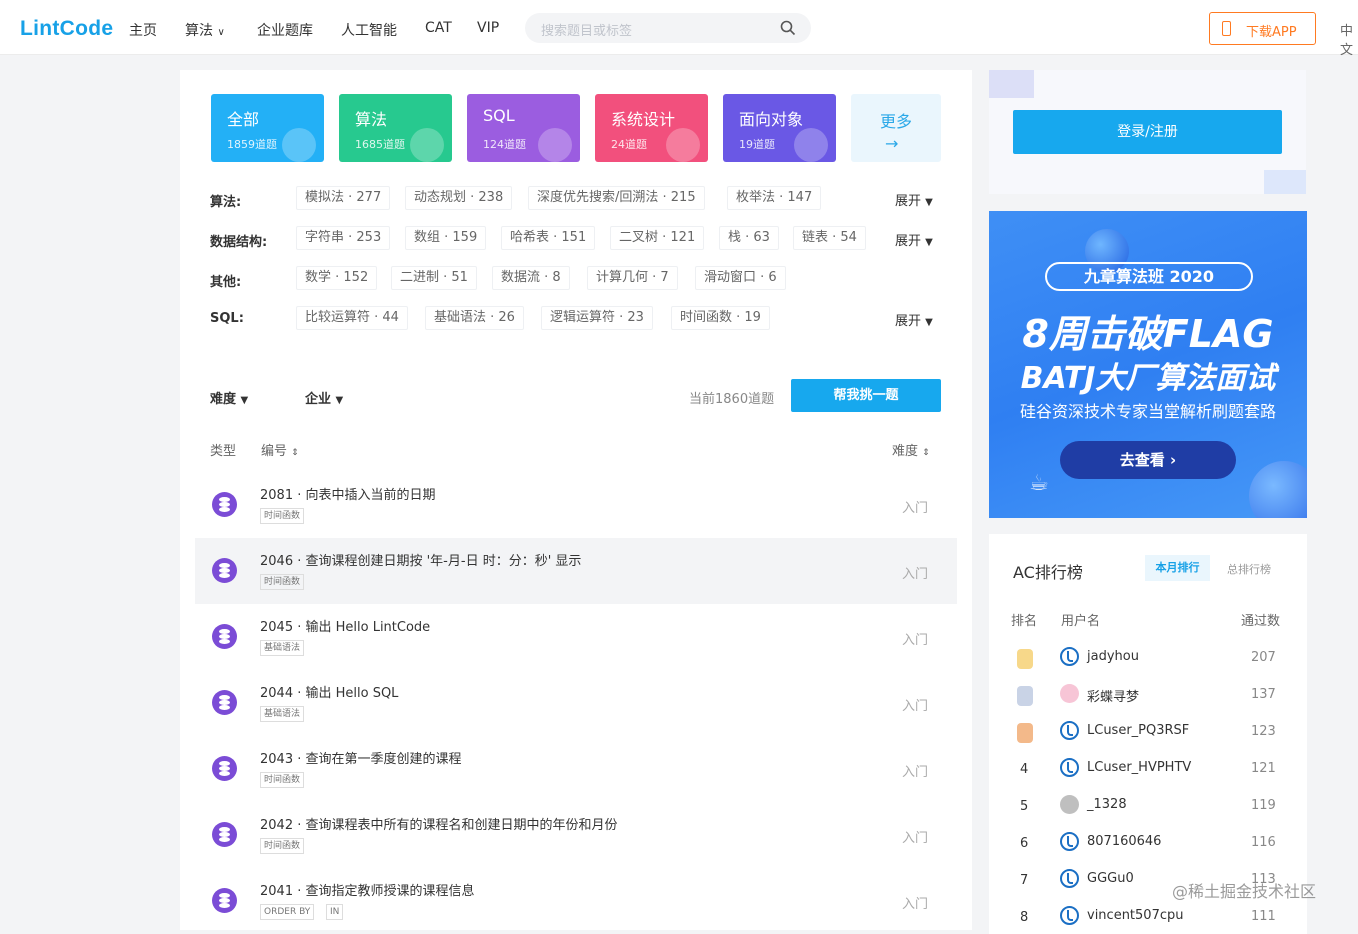 The image size is (1358, 934). What do you see at coordinates (1024, 769) in the screenshot?
I see `ranking-position: 4` at bounding box center [1024, 769].